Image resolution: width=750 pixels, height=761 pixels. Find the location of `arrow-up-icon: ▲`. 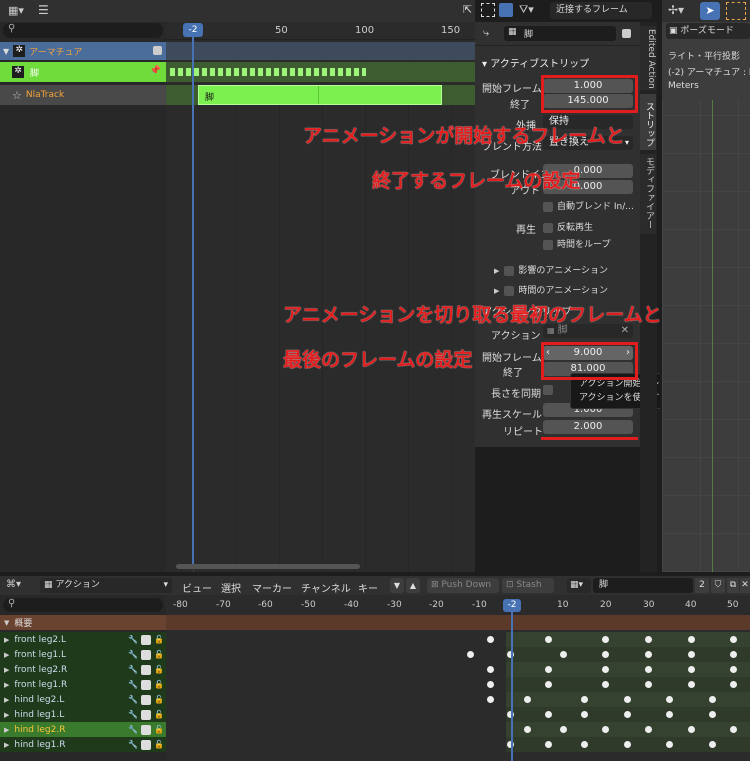

arrow-up-icon: ▲ is located at coordinates (413, 585).